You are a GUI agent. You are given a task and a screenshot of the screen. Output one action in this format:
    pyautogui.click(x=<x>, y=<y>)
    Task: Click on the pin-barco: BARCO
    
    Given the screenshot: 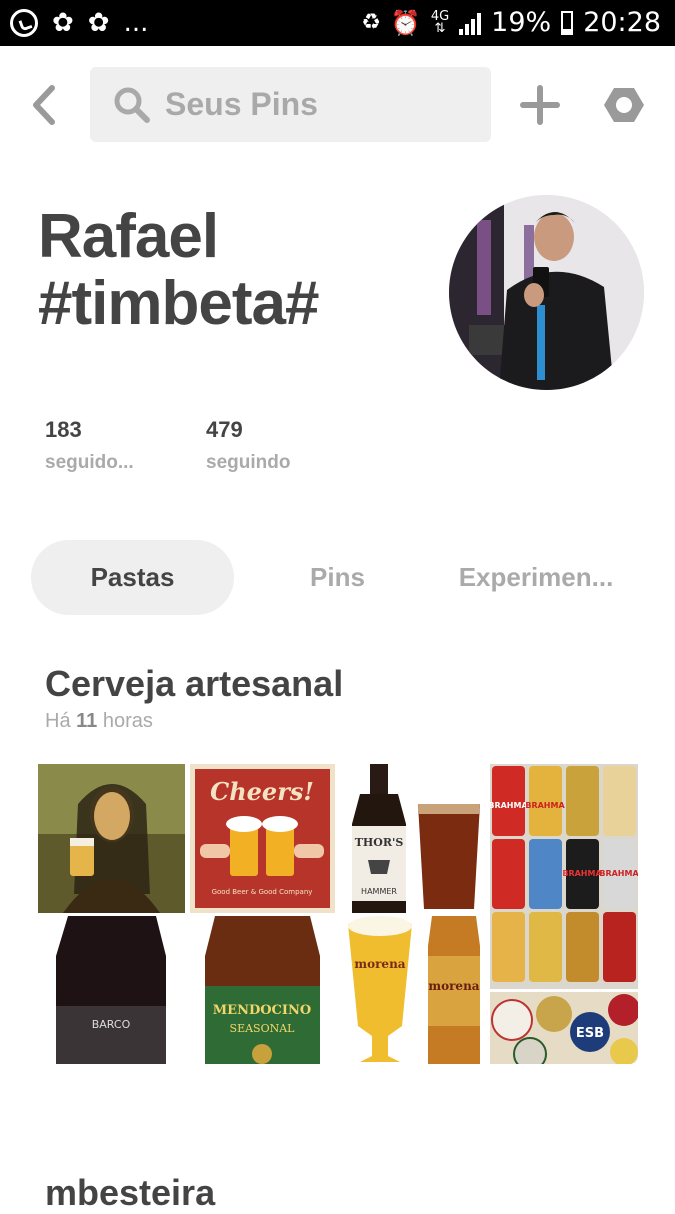 What is the action you would take?
    pyautogui.click(x=111, y=990)
    